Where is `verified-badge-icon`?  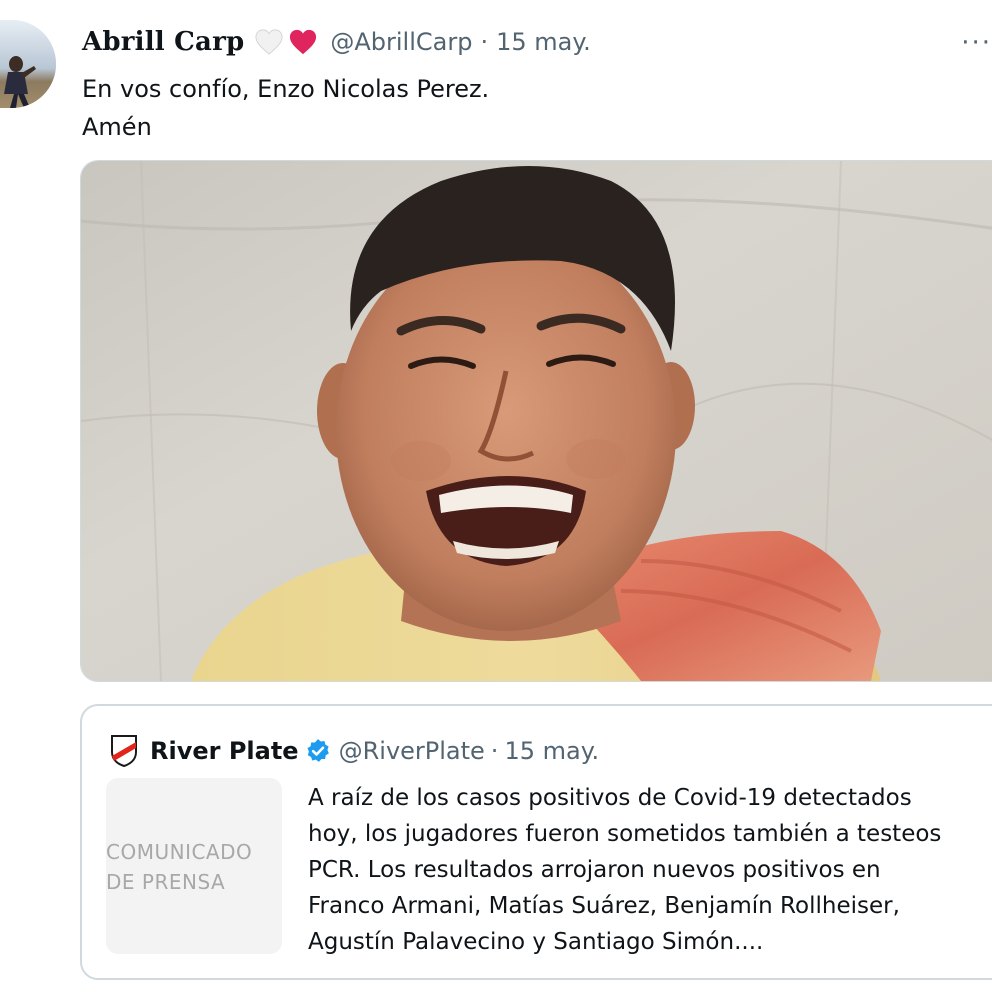
verified-badge-icon is located at coordinates (318, 750).